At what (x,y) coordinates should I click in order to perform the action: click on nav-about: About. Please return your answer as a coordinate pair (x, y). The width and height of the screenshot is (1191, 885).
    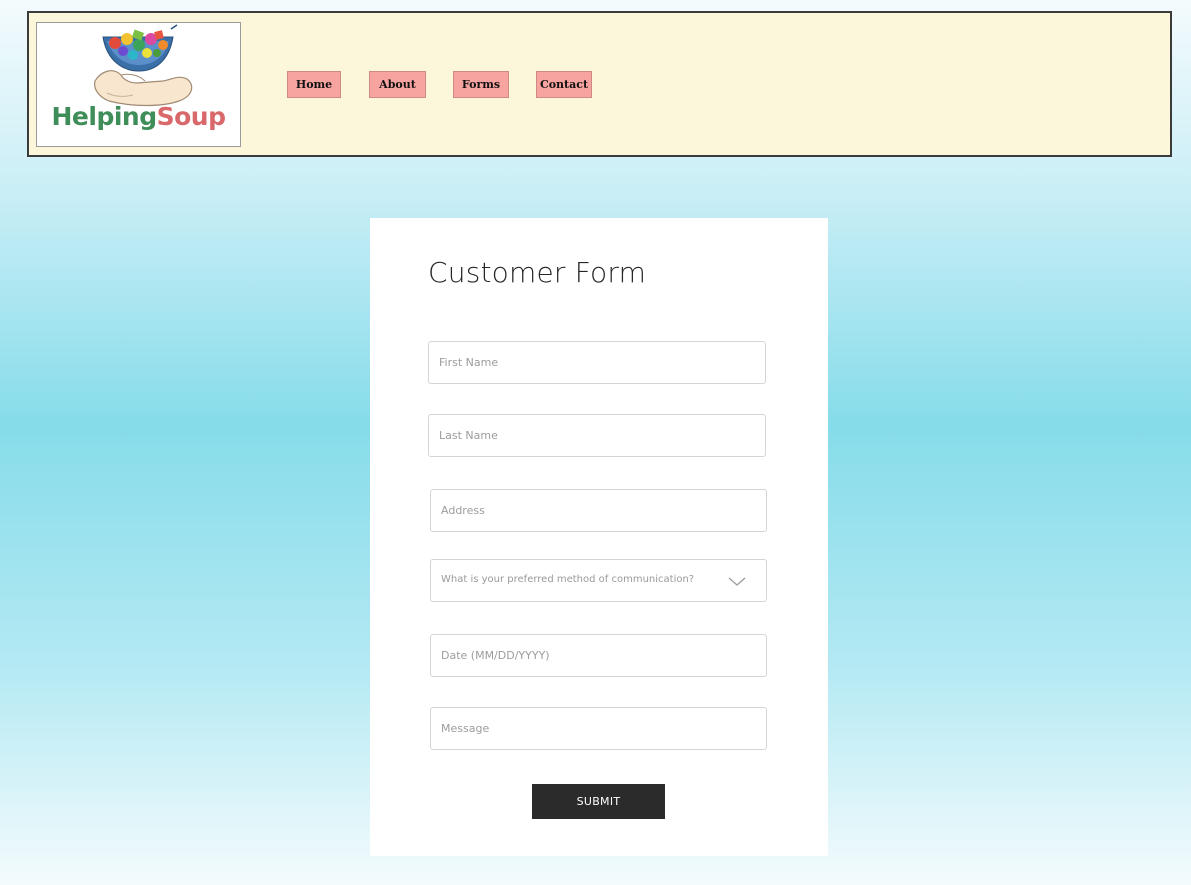
    Looking at the image, I should click on (397, 84).